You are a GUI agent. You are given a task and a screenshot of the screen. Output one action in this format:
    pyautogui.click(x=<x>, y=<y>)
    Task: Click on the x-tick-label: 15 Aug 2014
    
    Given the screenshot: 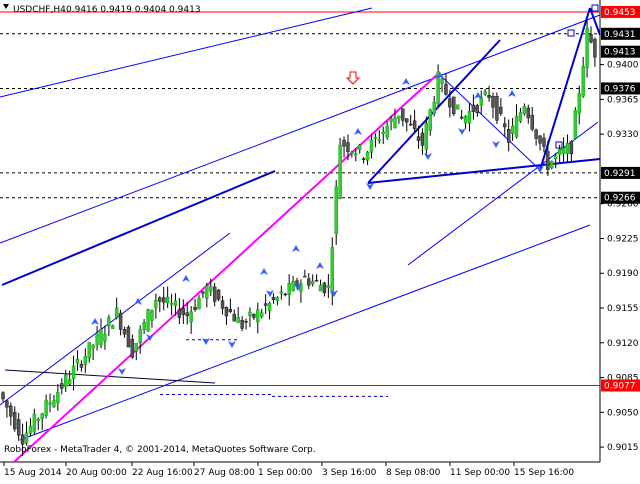 What is the action you would take?
    pyautogui.click(x=33, y=473)
    